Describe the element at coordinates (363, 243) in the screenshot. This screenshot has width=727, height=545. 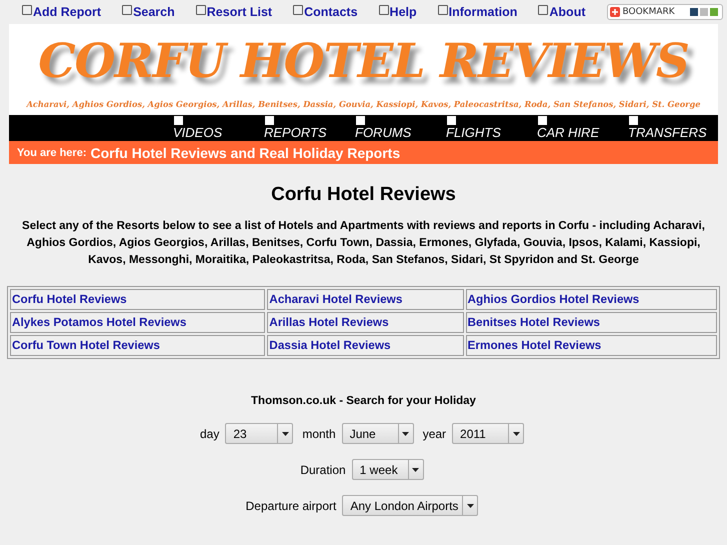
I see `intro-paragraph: Select any of the Resorts below to see a list of Hotels and Apartments with reviews and reports in Corfu - including Acharavi, Aghios Gordios, Agios Georgios, Arillas, Benitses, Corfu Town, Dassia, Ermones, Glyfada, Gouvia, Ipsos, Kalami, Kassiopi, Kavos, Messonghi, Moraitika, Paleokastritsa, Roda, San Stefanos, Sidari, St Spyridon and St. George` at that location.